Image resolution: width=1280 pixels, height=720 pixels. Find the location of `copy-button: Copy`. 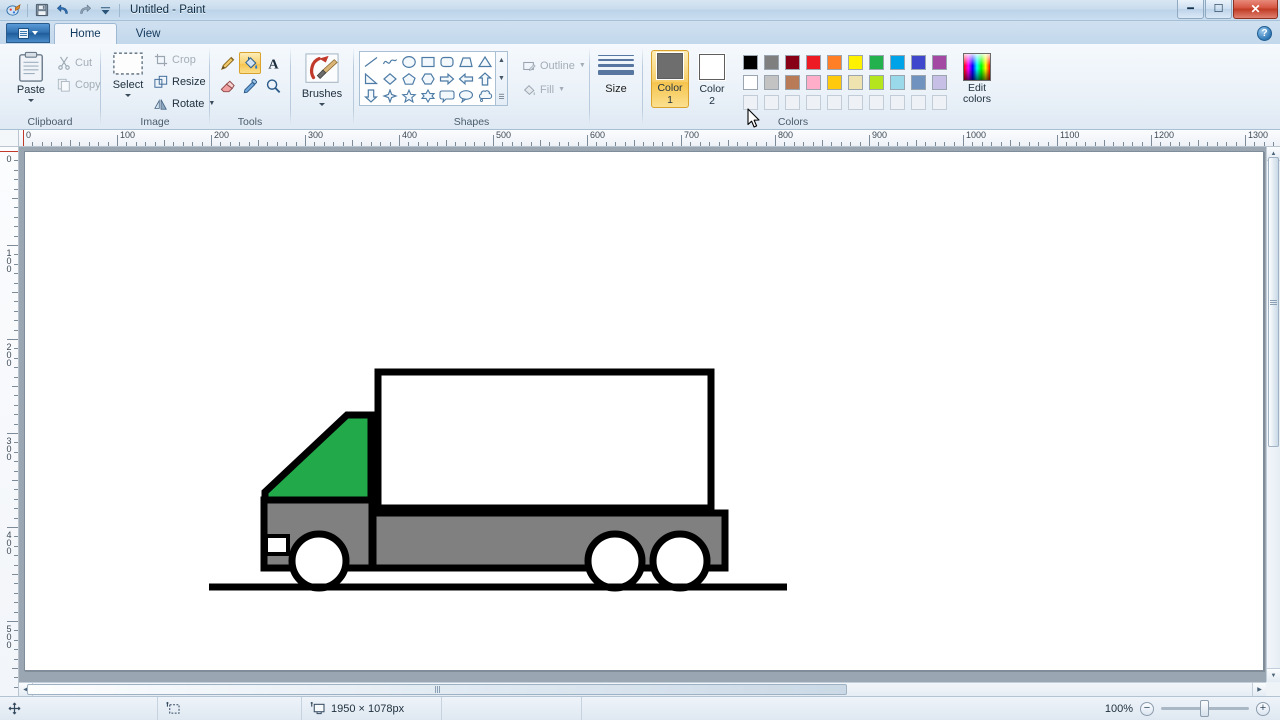

copy-button: Copy is located at coordinates (79, 84).